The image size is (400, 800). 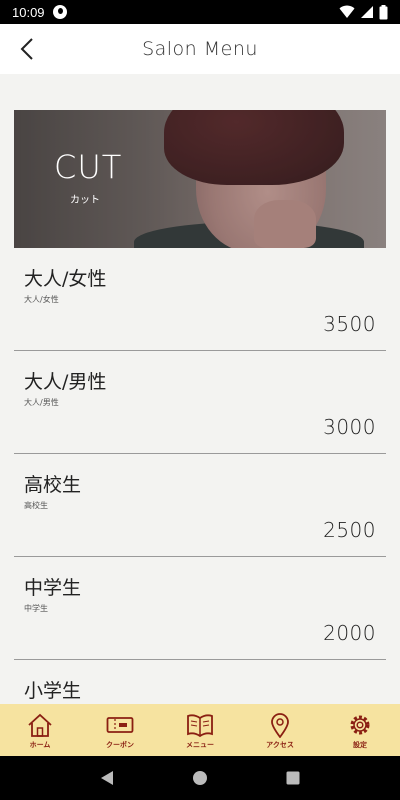 I want to click on back-button, so click(x=27, y=49).